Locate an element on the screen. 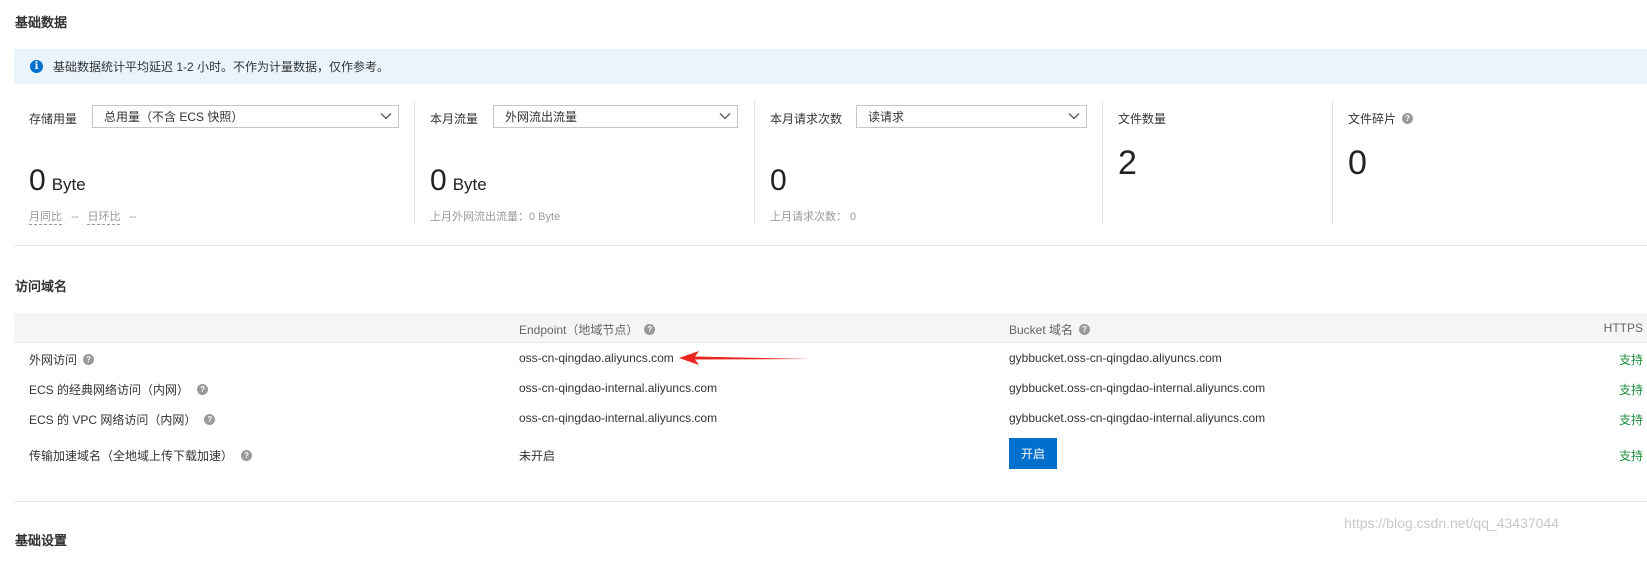 This screenshot has width=1647, height=569. requests-select-value: 读请求 is located at coordinates (886, 117).